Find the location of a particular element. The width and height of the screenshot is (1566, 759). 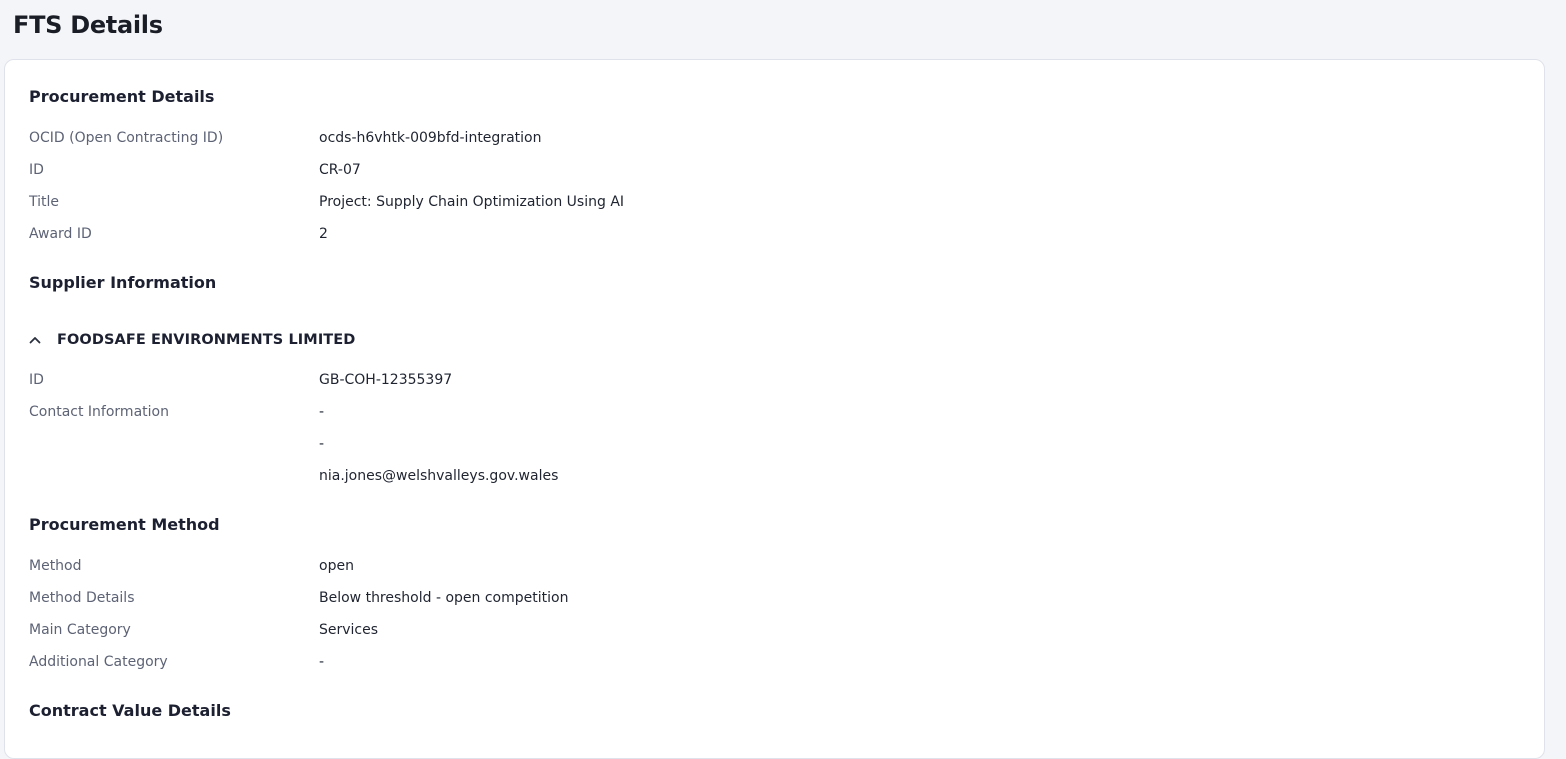

main-category-label: Main Category is located at coordinates (80, 630).